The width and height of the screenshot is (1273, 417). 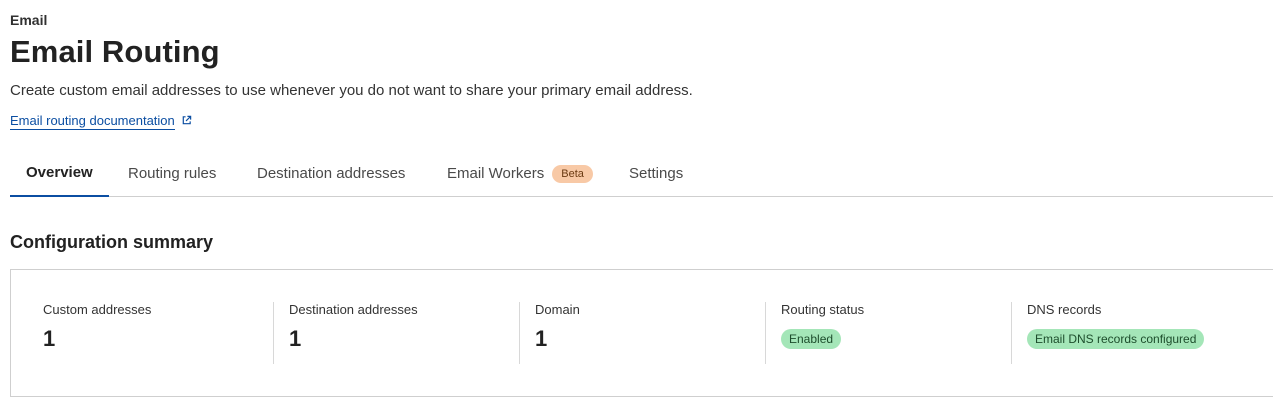 What do you see at coordinates (353, 333) in the screenshot?
I see `stat-destination-addresses: Destination addresses 1` at bounding box center [353, 333].